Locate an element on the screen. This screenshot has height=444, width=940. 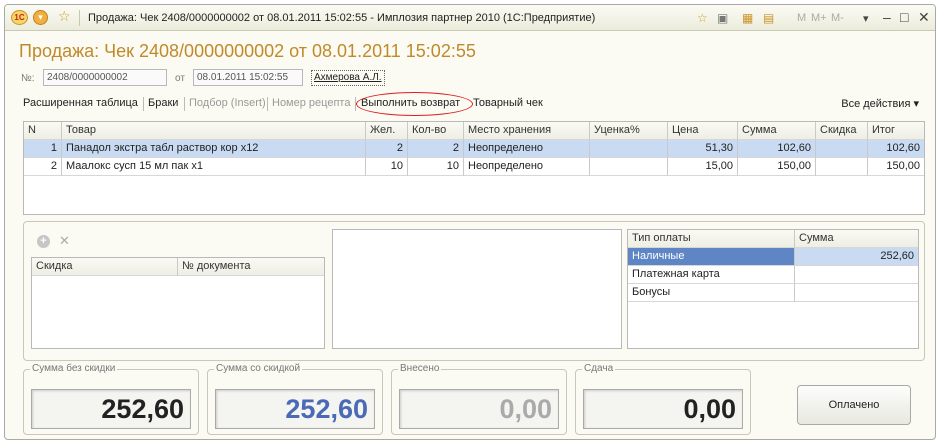
discounts-table: Скидка № документа is located at coordinates (178, 303).